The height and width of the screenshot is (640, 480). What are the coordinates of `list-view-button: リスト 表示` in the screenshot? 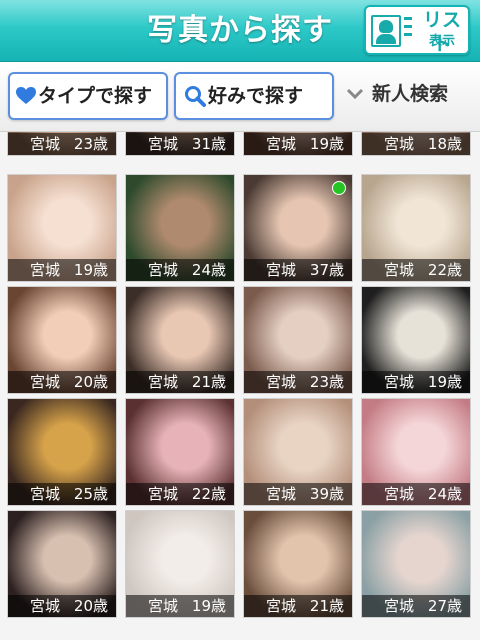 It's located at (417, 30).